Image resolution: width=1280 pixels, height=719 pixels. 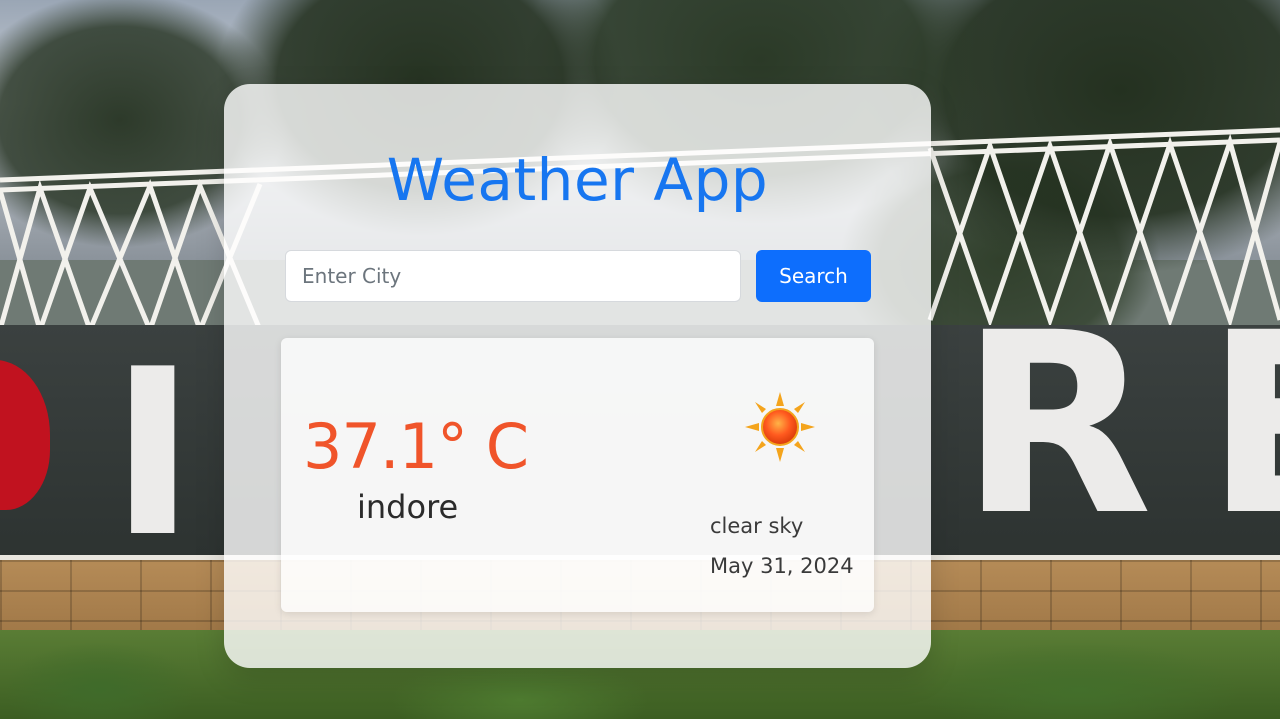 I want to click on background-letter: E, so click(x=1242, y=425).